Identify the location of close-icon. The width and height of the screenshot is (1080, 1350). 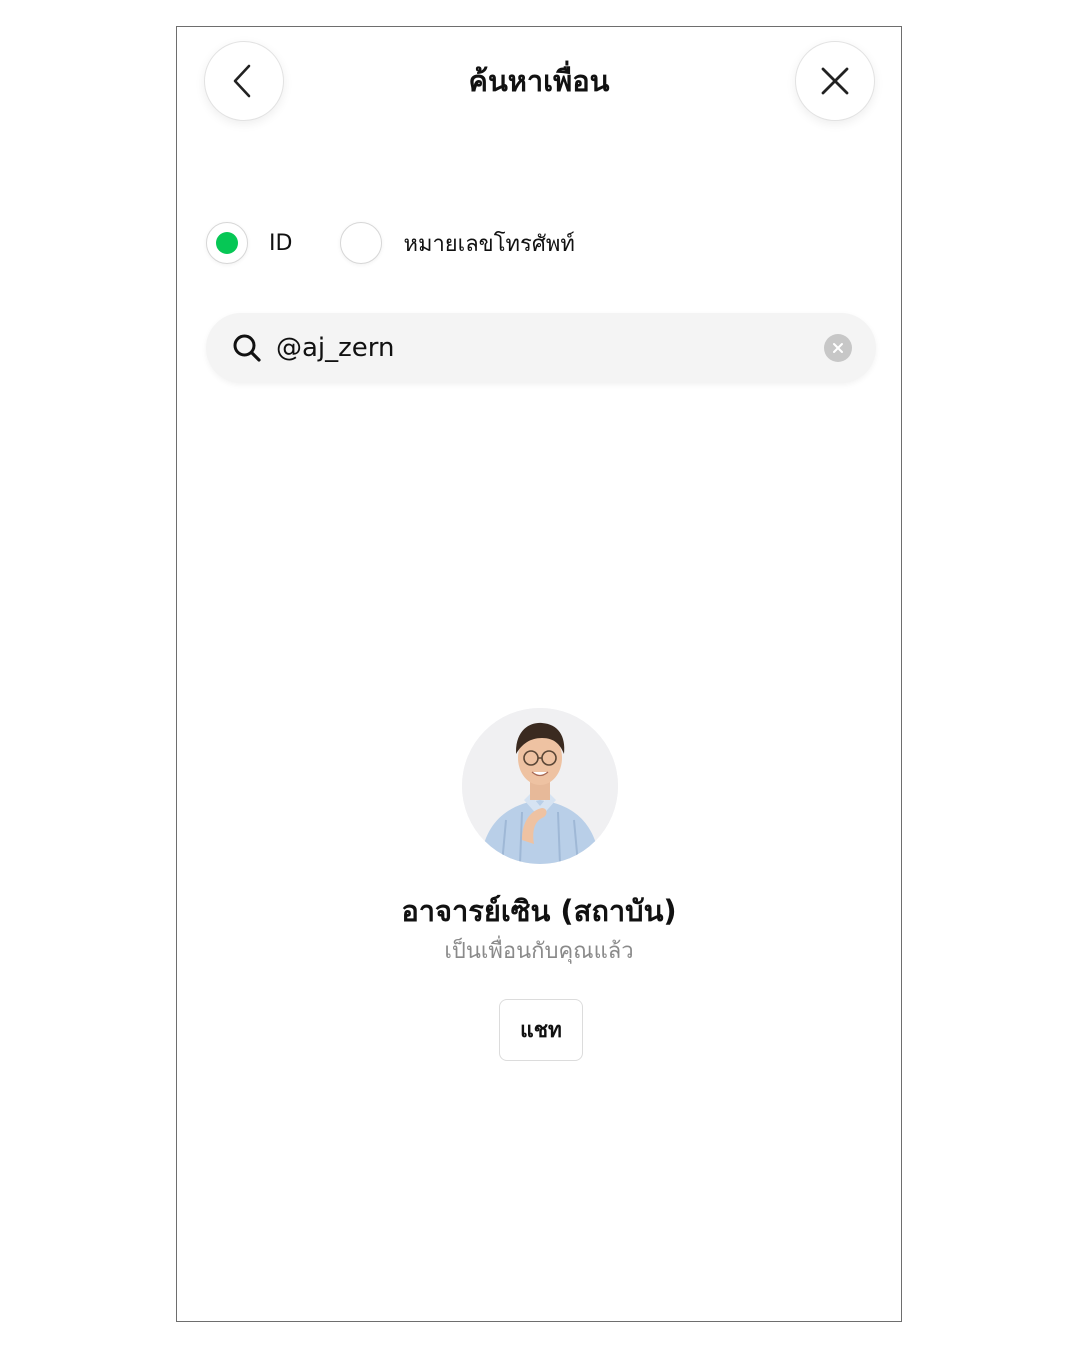
(835, 81).